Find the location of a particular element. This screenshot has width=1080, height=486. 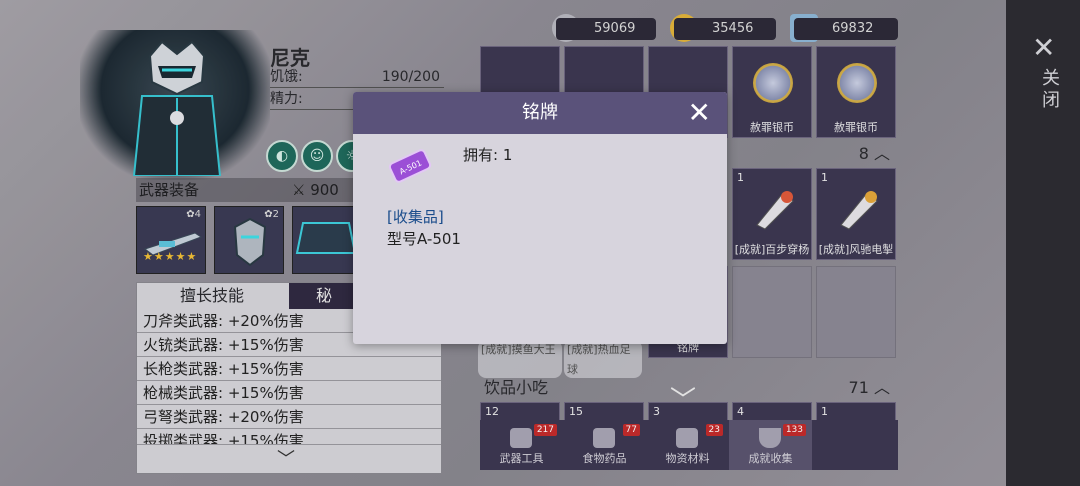

item-description: 型号A-501 is located at coordinates (424, 239).